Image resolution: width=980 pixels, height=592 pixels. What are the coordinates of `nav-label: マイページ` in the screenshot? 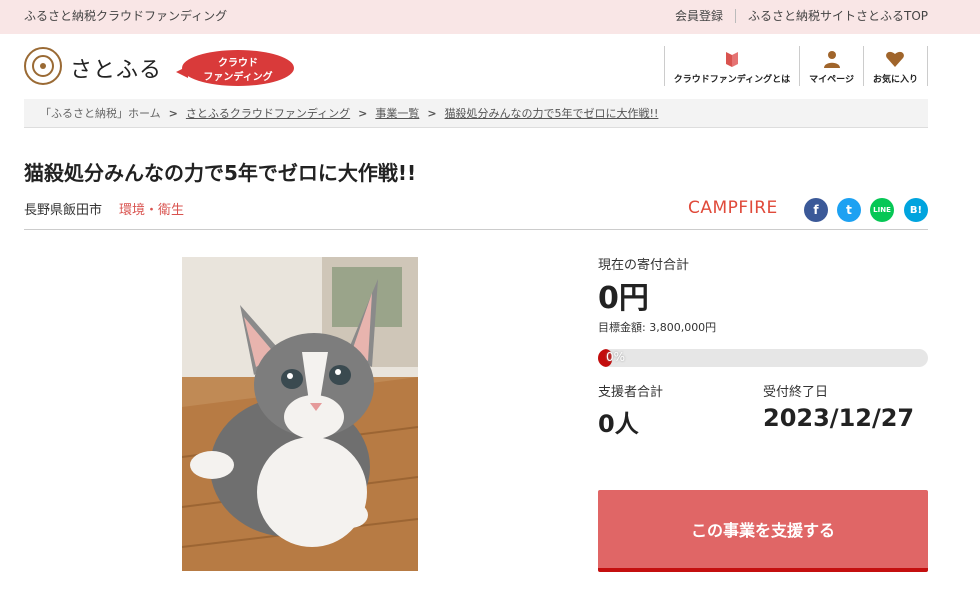 It's located at (831, 80).